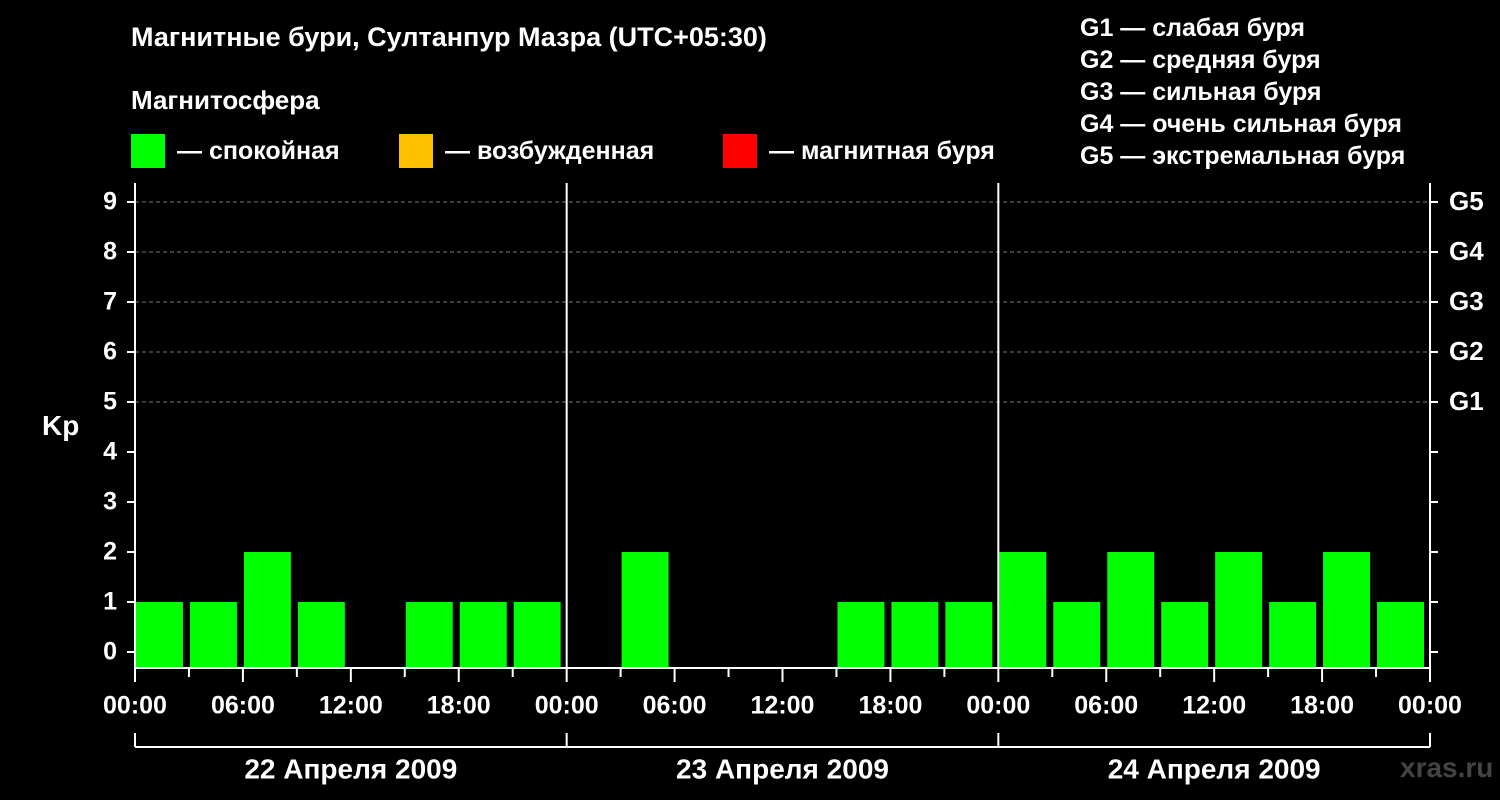 This screenshot has height=800, width=1500. I want to click on y-tick-label-8: 8, so click(110, 252).